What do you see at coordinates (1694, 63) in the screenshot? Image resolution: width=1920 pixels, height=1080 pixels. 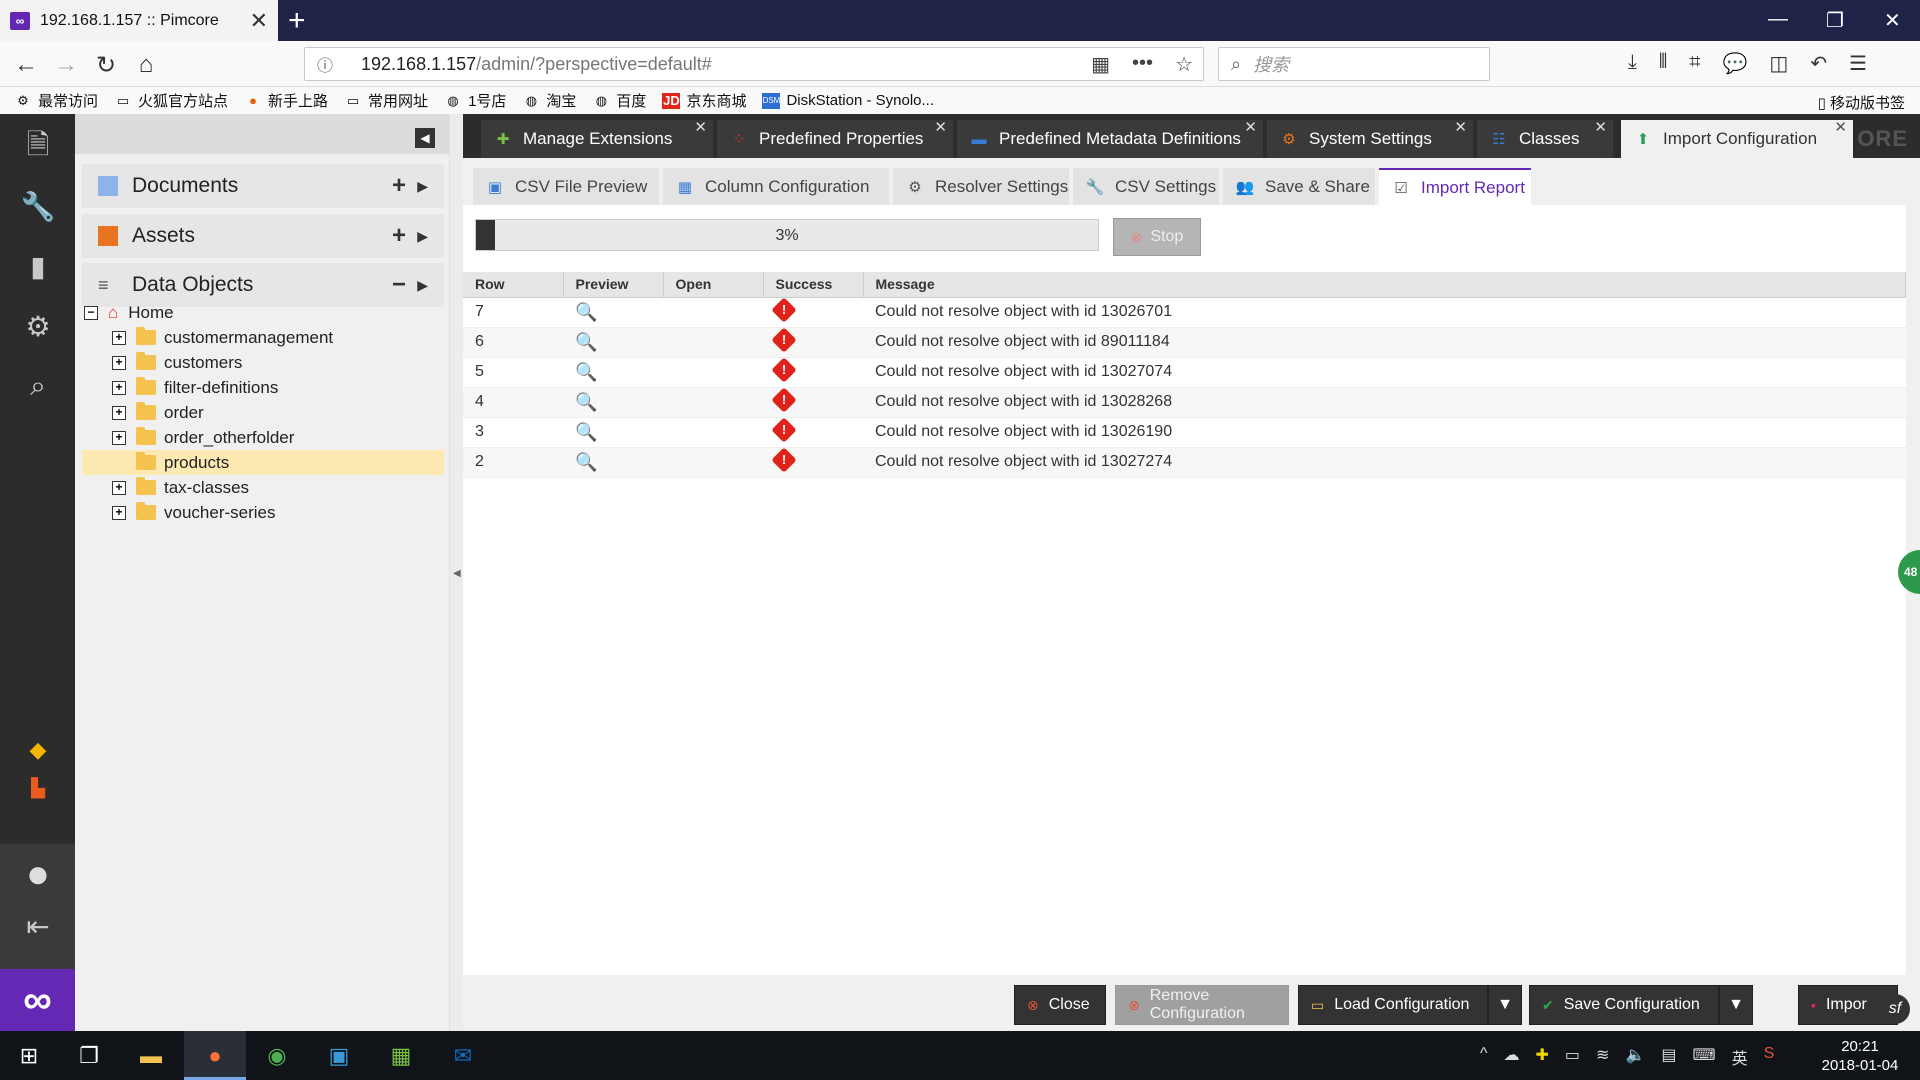 I see `screenshot-icon: ⌗` at bounding box center [1694, 63].